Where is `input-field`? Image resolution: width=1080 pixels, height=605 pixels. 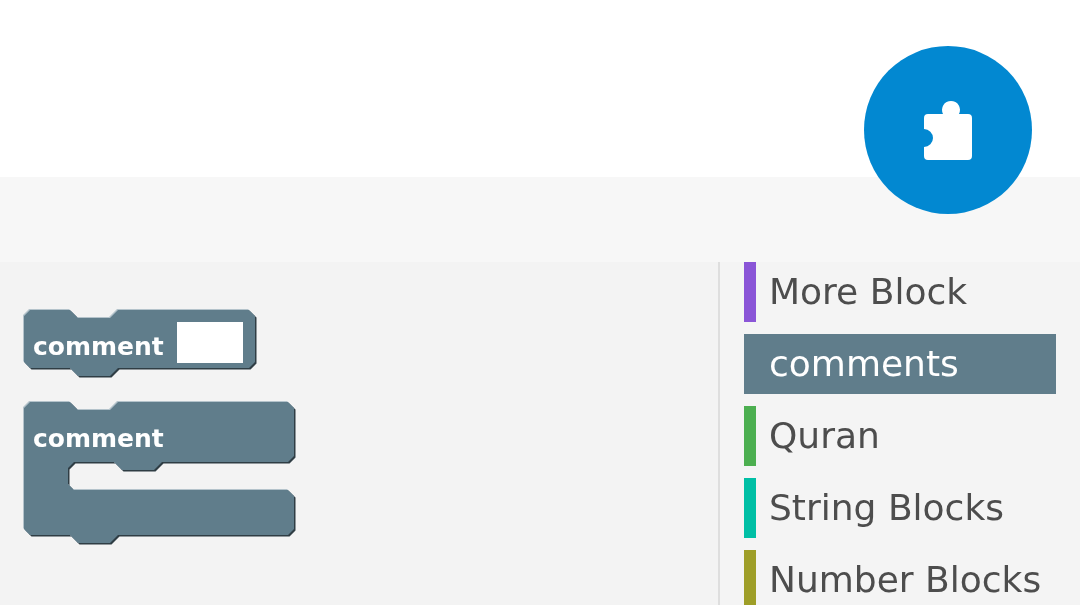 input-field is located at coordinates (210, 342).